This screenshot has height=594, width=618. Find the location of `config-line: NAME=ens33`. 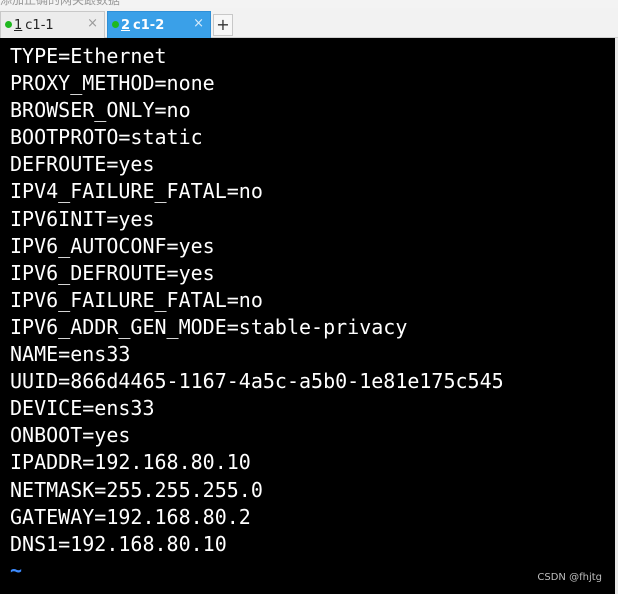

config-line: NAME=ens33 is located at coordinates (70, 354).